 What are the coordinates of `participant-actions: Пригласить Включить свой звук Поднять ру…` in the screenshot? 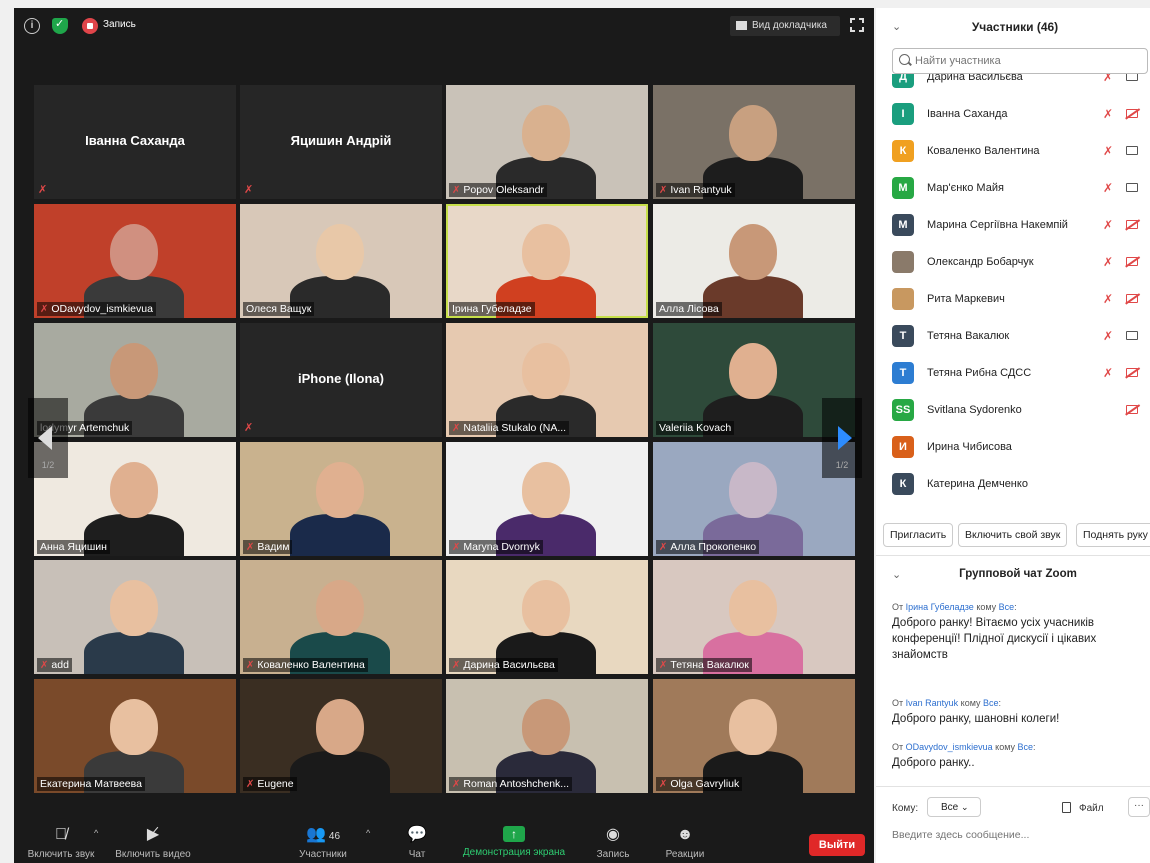 It's located at (1013, 538).